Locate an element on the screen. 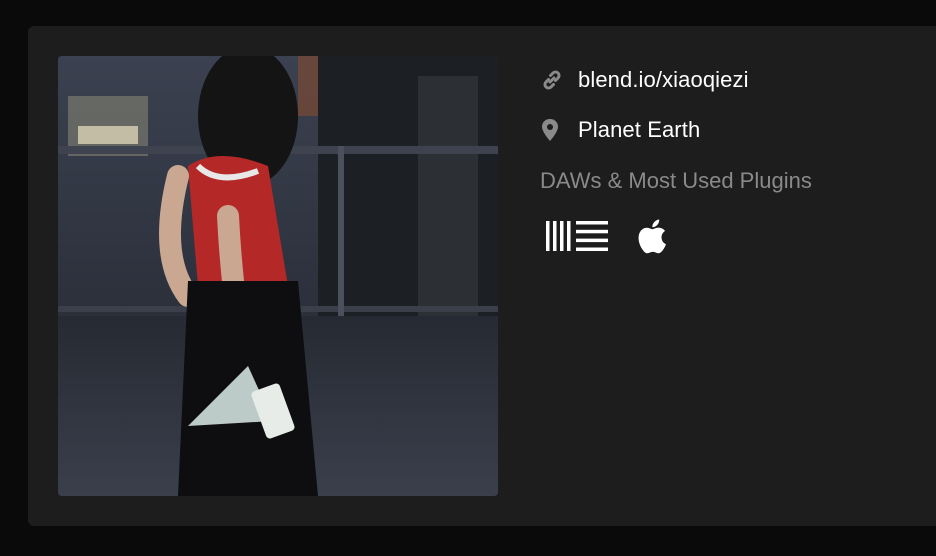 The width and height of the screenshot is (936, 556). profile-location: Planet Earth is located at coordinates (639, 129).